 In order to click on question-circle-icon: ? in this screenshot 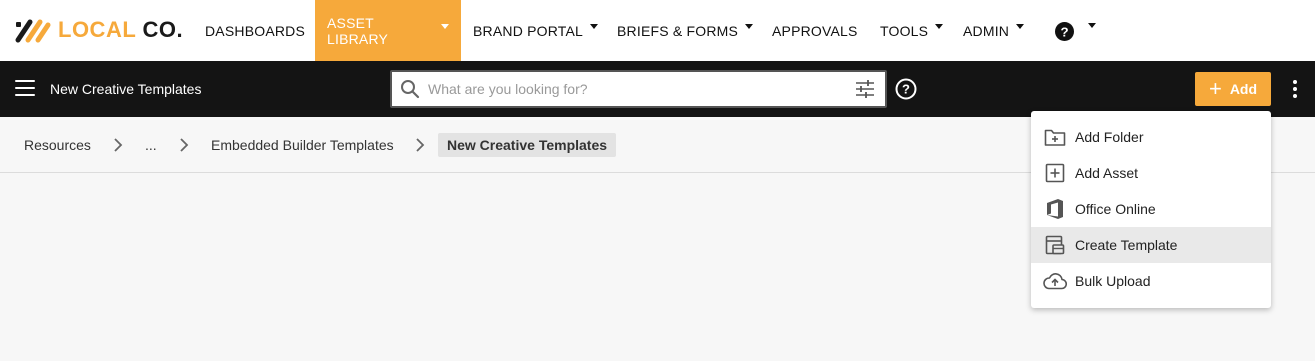, I will do `click(1064, 31)`.